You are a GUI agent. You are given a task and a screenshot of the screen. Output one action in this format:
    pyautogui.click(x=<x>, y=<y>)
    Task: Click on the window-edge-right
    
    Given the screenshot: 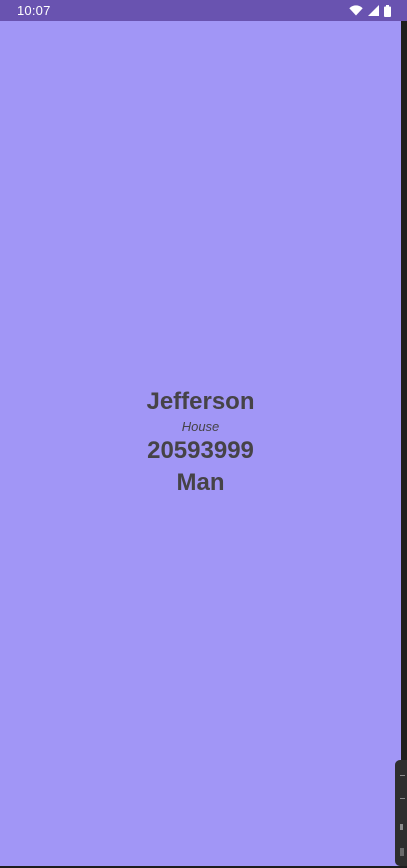 What is the action you would take?
    pyautogui.click(x=404, y=444)
    